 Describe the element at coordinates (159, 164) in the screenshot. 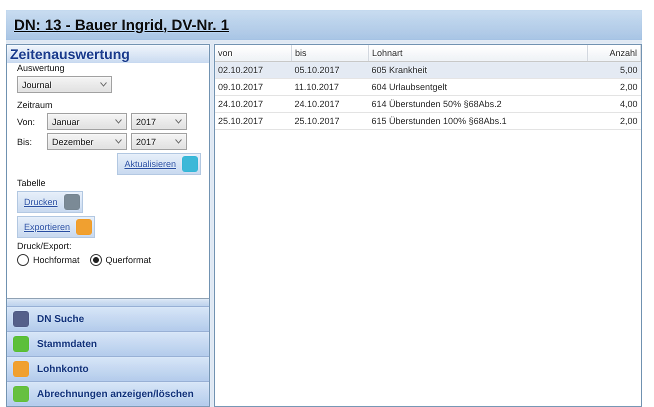

I see `refresh-button: Aktualisieren` at that location.